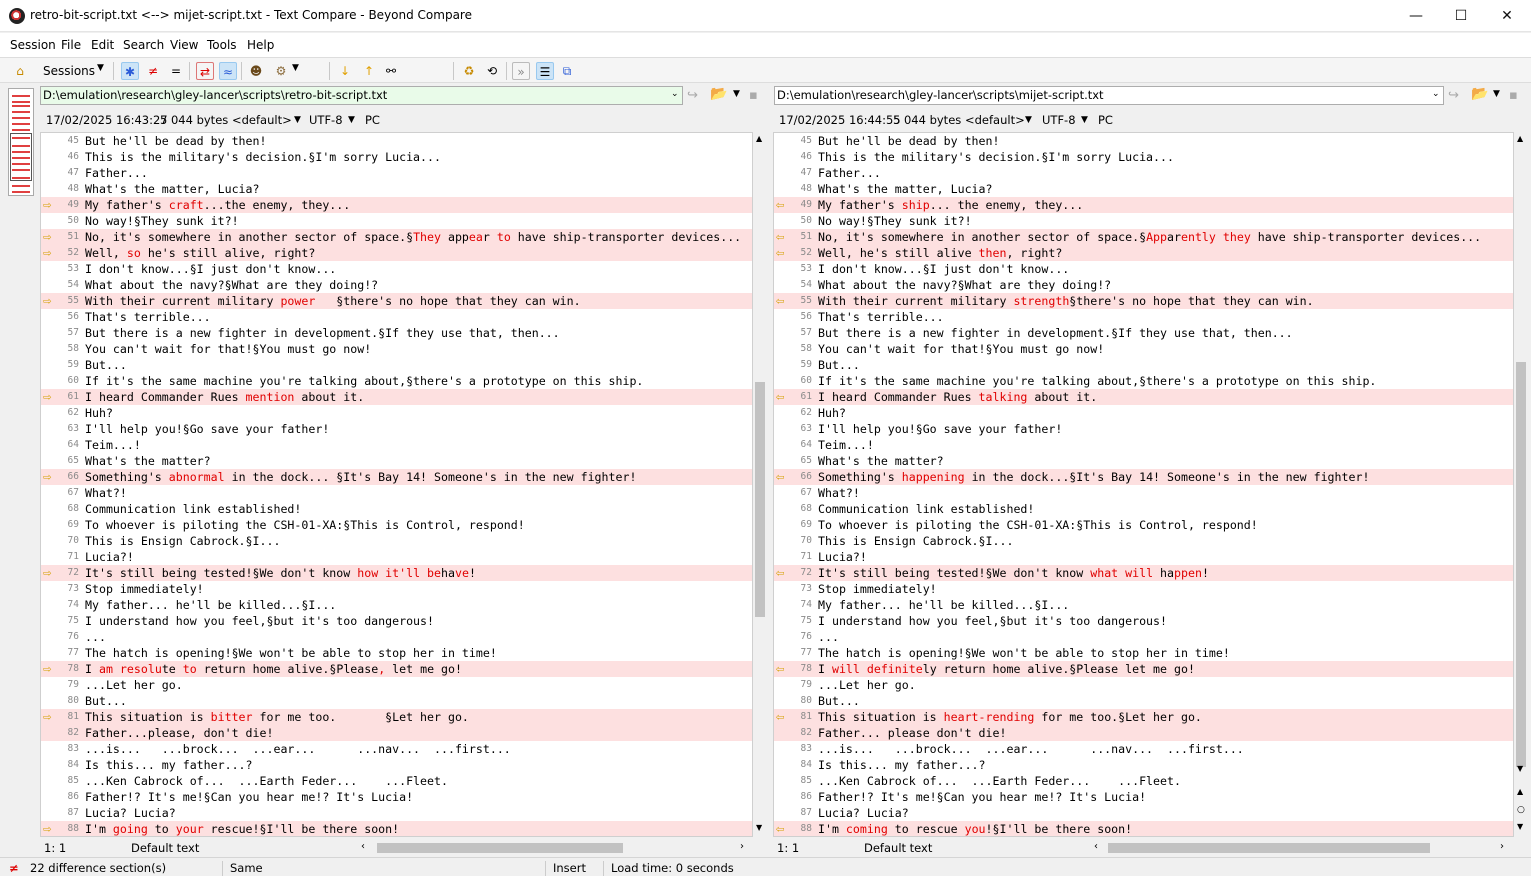 This screenshot has height=876, width=1531. Describe the element at coordinates (1143, 253) in the screenshot. I see `text-line: ⇦ 52 Well, he's still alive then, right?` at that location.